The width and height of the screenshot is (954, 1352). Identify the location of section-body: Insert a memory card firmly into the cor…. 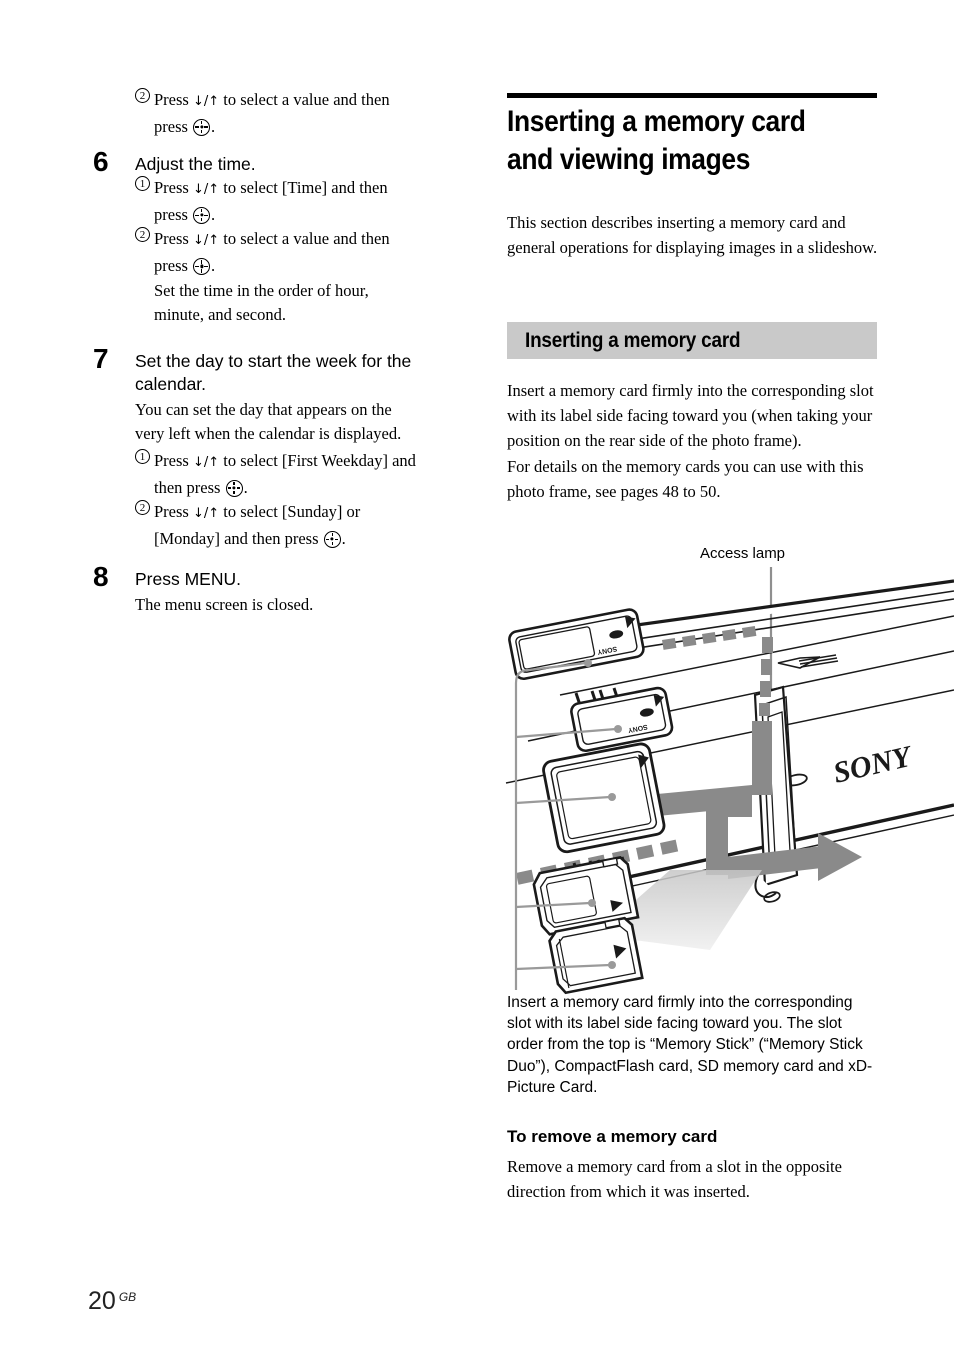
(697, 441).